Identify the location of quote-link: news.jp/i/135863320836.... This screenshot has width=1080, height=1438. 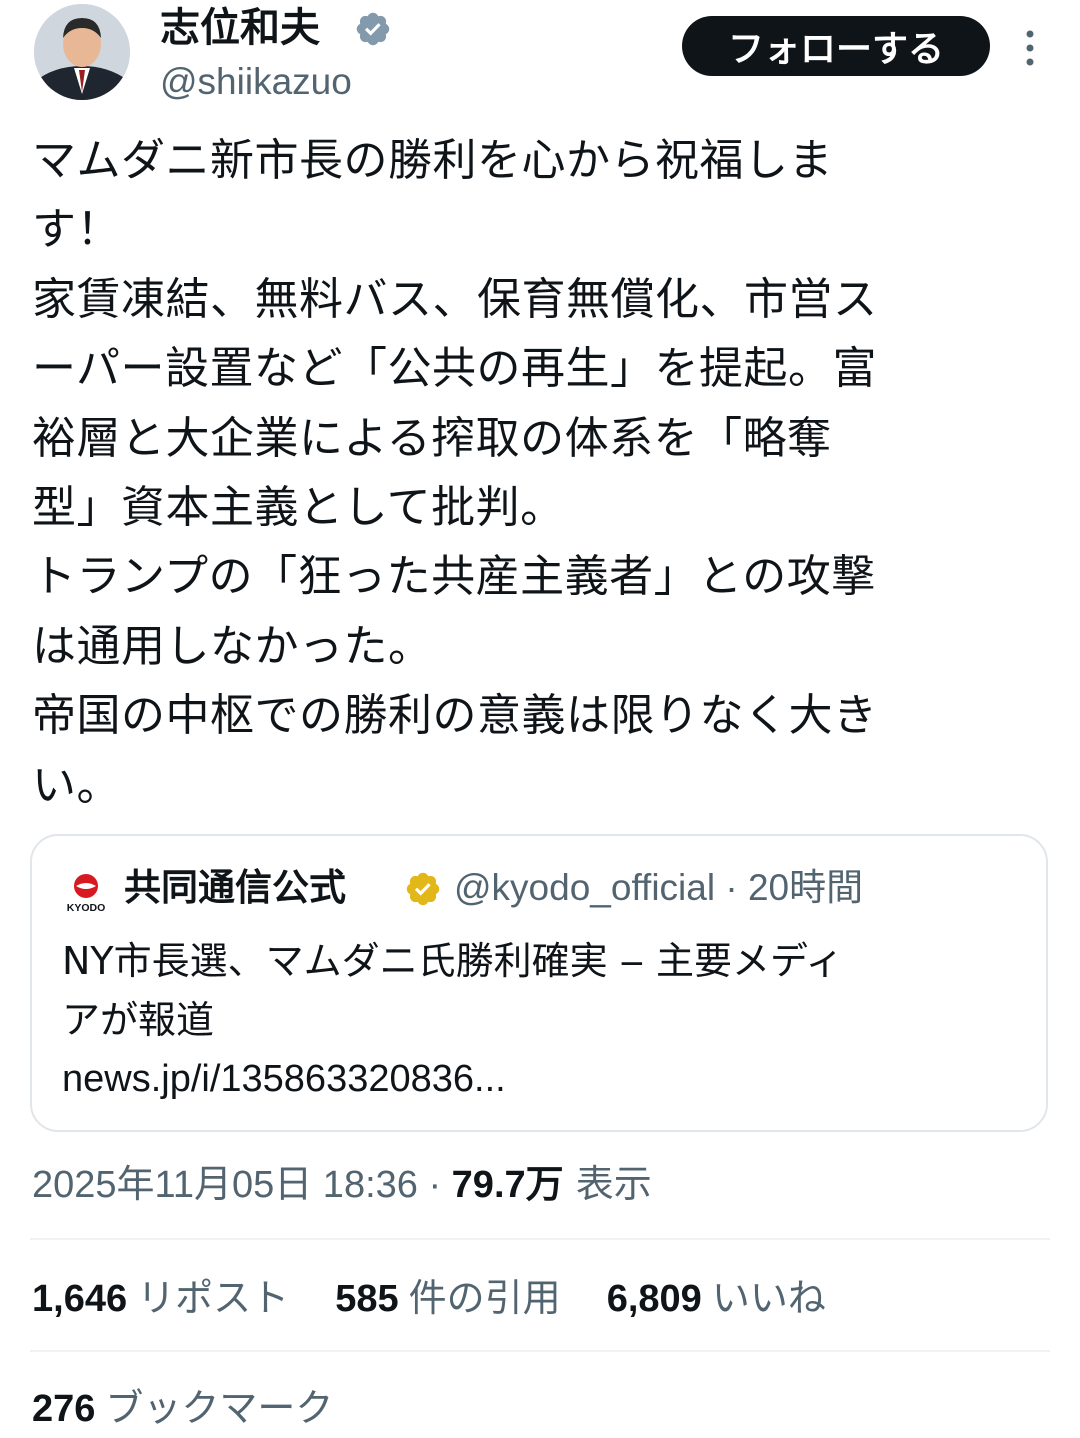
(542, 1079).